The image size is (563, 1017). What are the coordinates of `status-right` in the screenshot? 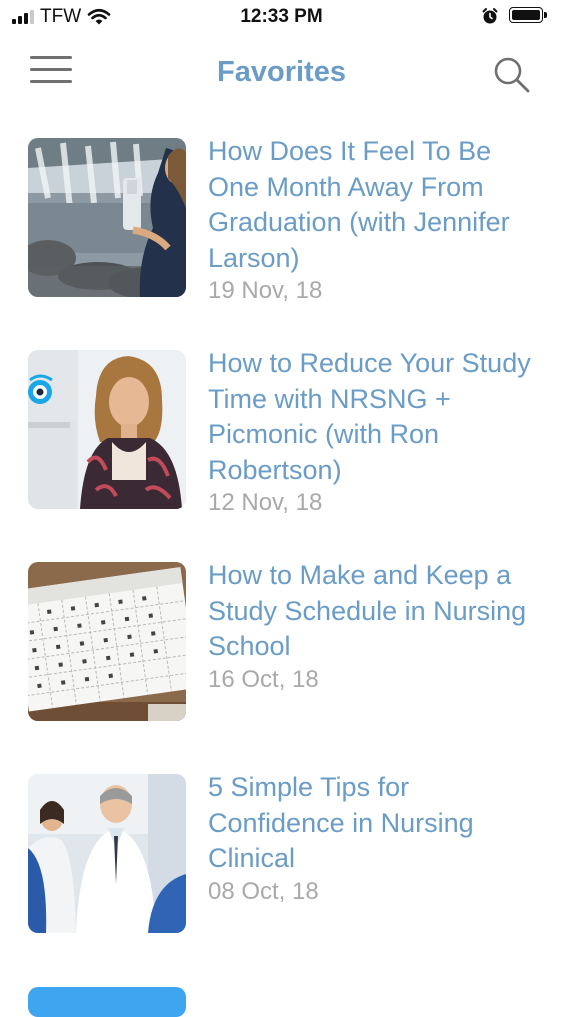 It's located at (515, 16).